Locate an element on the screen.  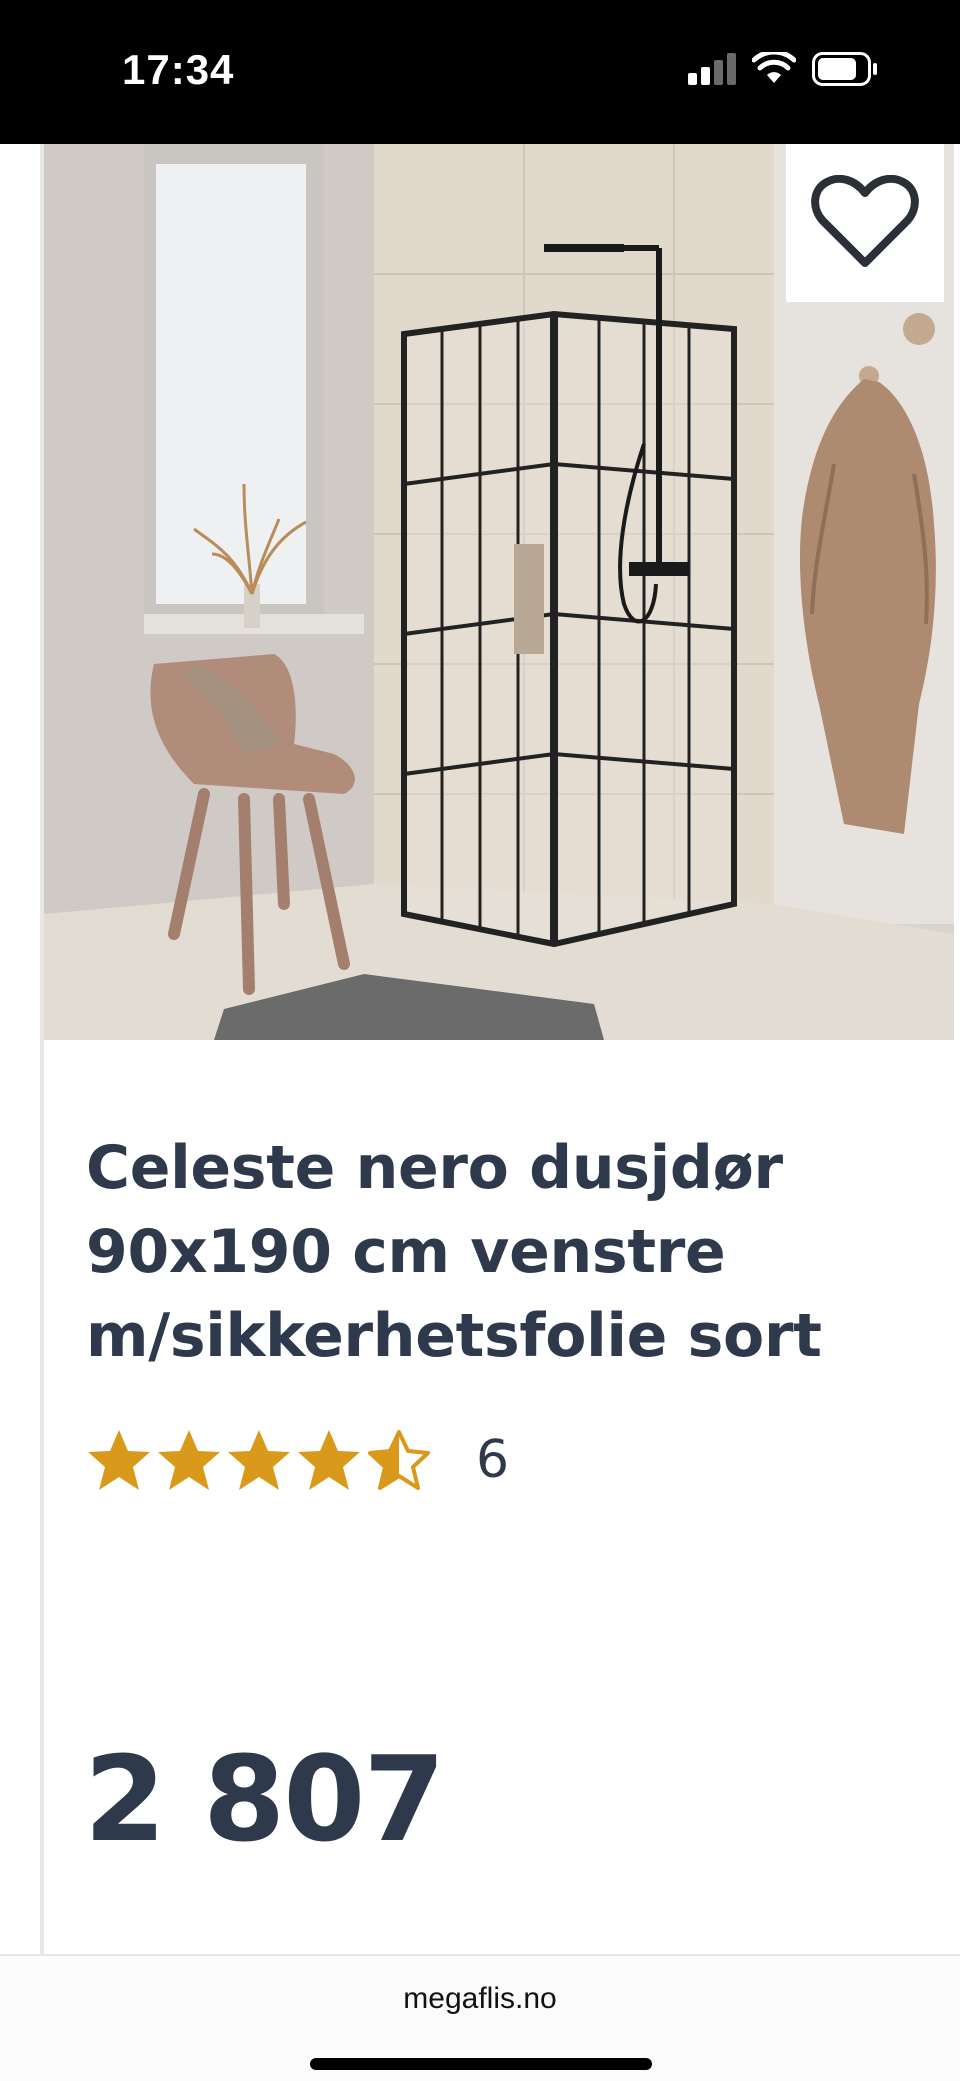
heart-outline-icon is located at coordinates (865, 223).